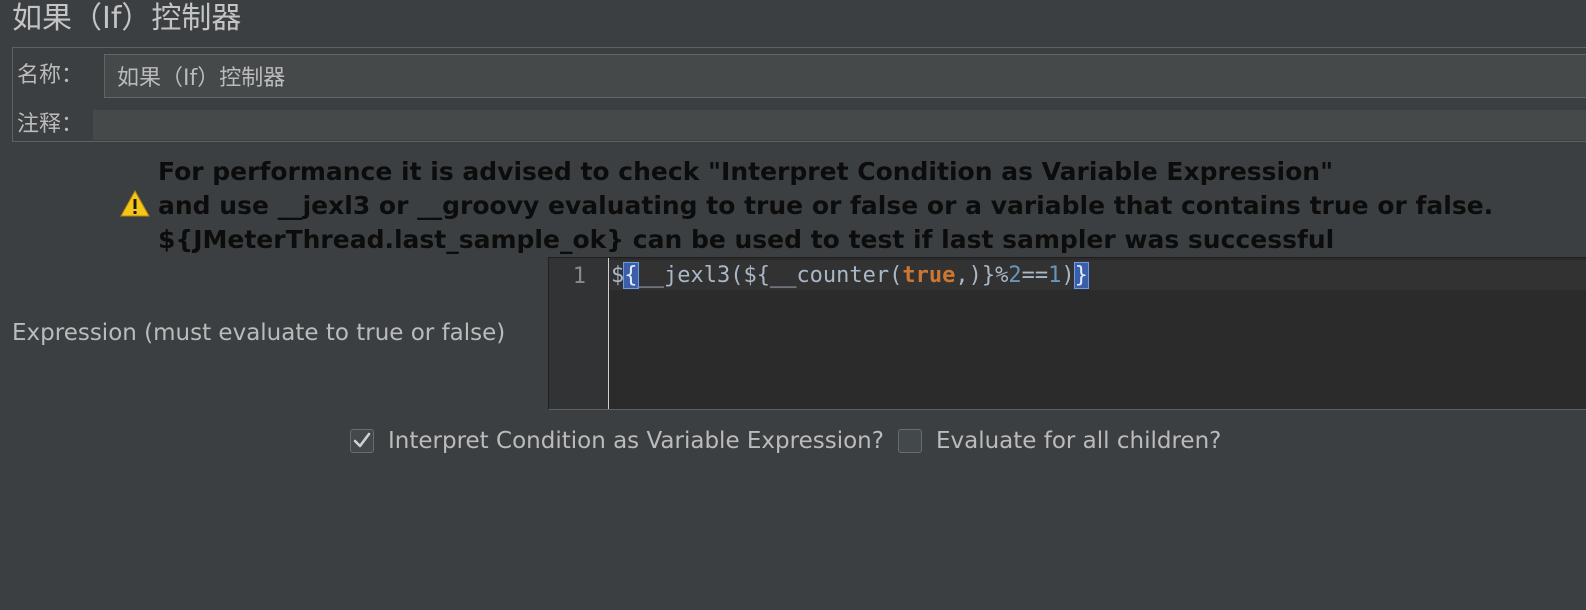 This screenshot has width=1586, height=610. Describe the element at coordinates (579, 276) in the screenshot. I see `line-number: 1` at that location.